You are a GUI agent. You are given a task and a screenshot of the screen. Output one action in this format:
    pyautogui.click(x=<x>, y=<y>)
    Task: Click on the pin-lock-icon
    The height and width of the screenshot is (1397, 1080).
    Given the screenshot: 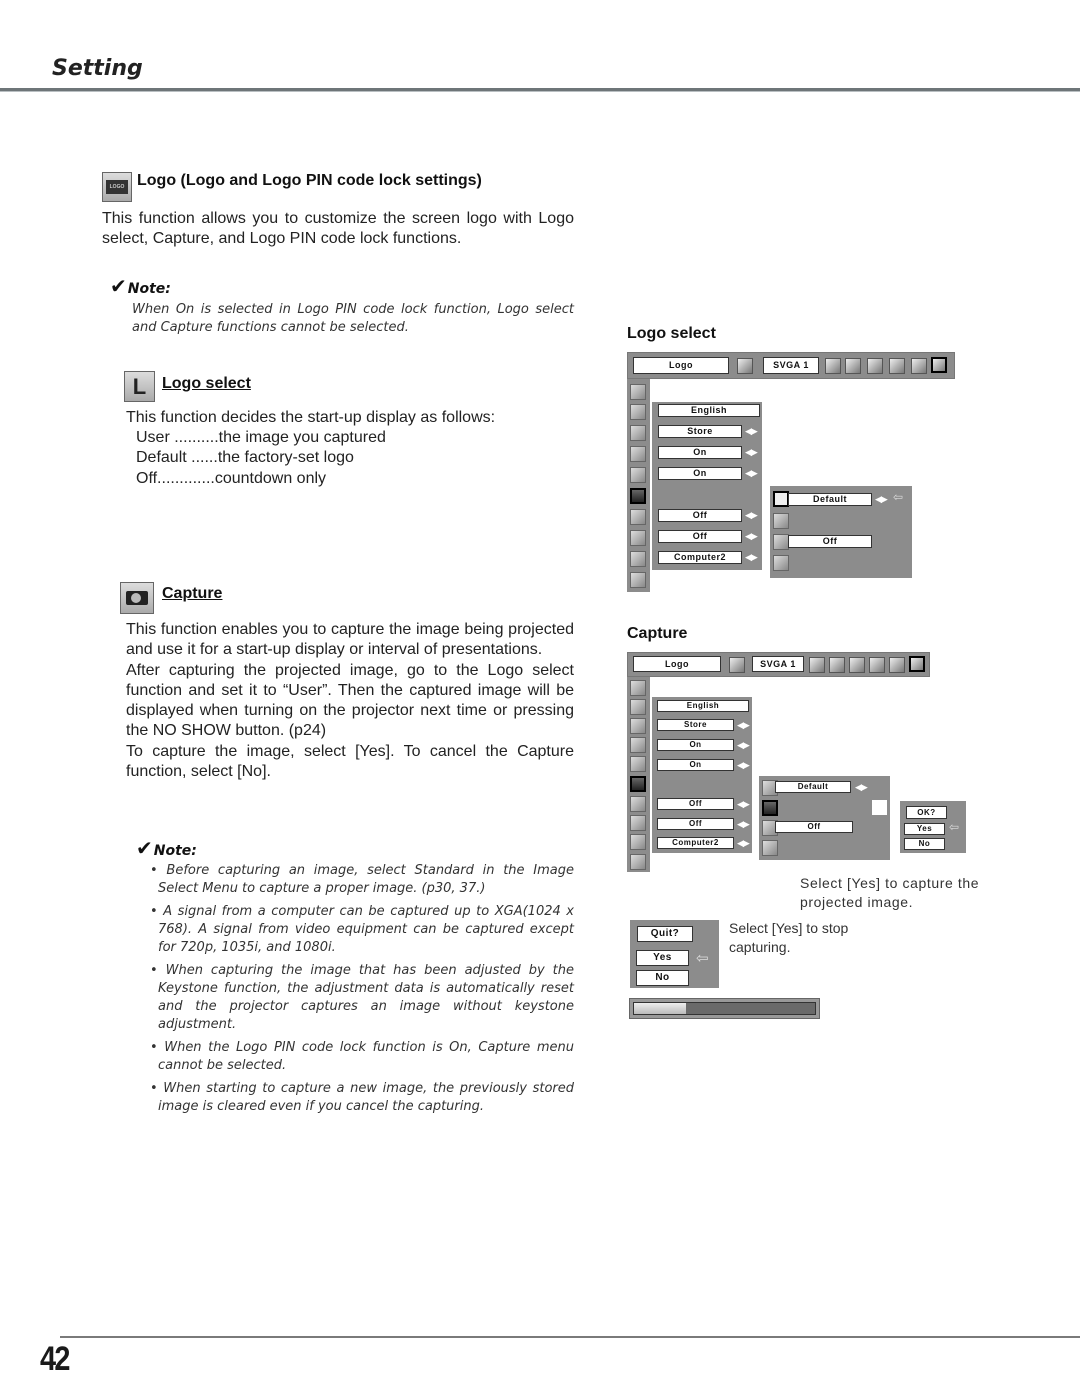 What is the action you would take?
    pyautogui.click(x=781, y=542)
    